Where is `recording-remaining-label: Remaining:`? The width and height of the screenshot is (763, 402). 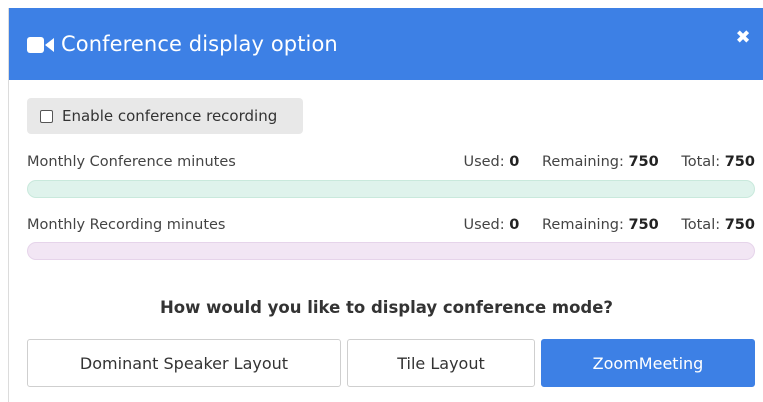
recording-remaining-label: Remaining: is located at coordinates (582, 225).